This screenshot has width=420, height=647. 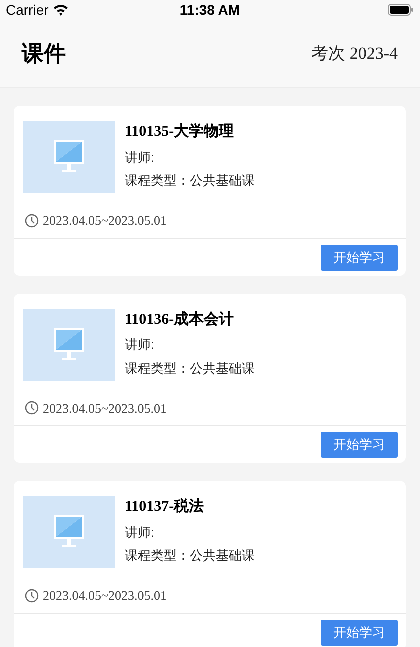 What do you see at coordinates (60, 10) in the screenshot?
I see `wifi-icon` at bounding box center [60, 10].